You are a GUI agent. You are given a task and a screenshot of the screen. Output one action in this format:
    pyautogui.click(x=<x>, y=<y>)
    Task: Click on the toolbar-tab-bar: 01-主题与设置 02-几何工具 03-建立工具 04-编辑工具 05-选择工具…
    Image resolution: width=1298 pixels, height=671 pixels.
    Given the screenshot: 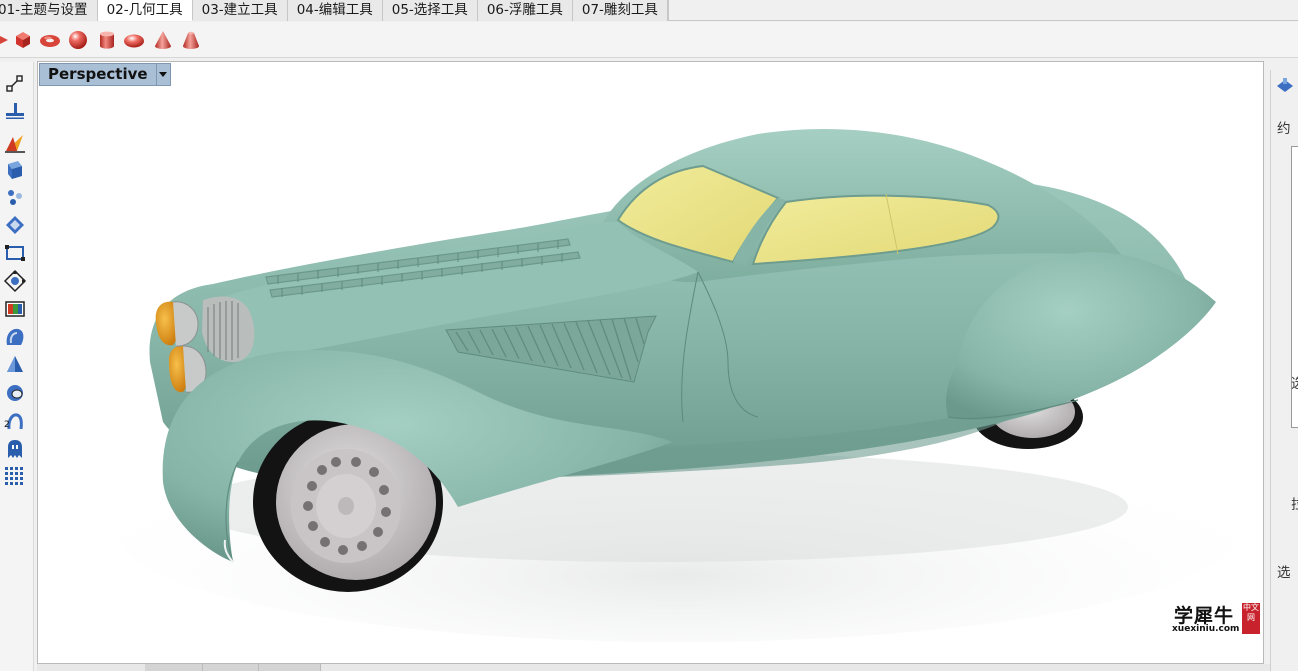 What is the action you would take?
    pyautogui.click(x=649, y=10)
    